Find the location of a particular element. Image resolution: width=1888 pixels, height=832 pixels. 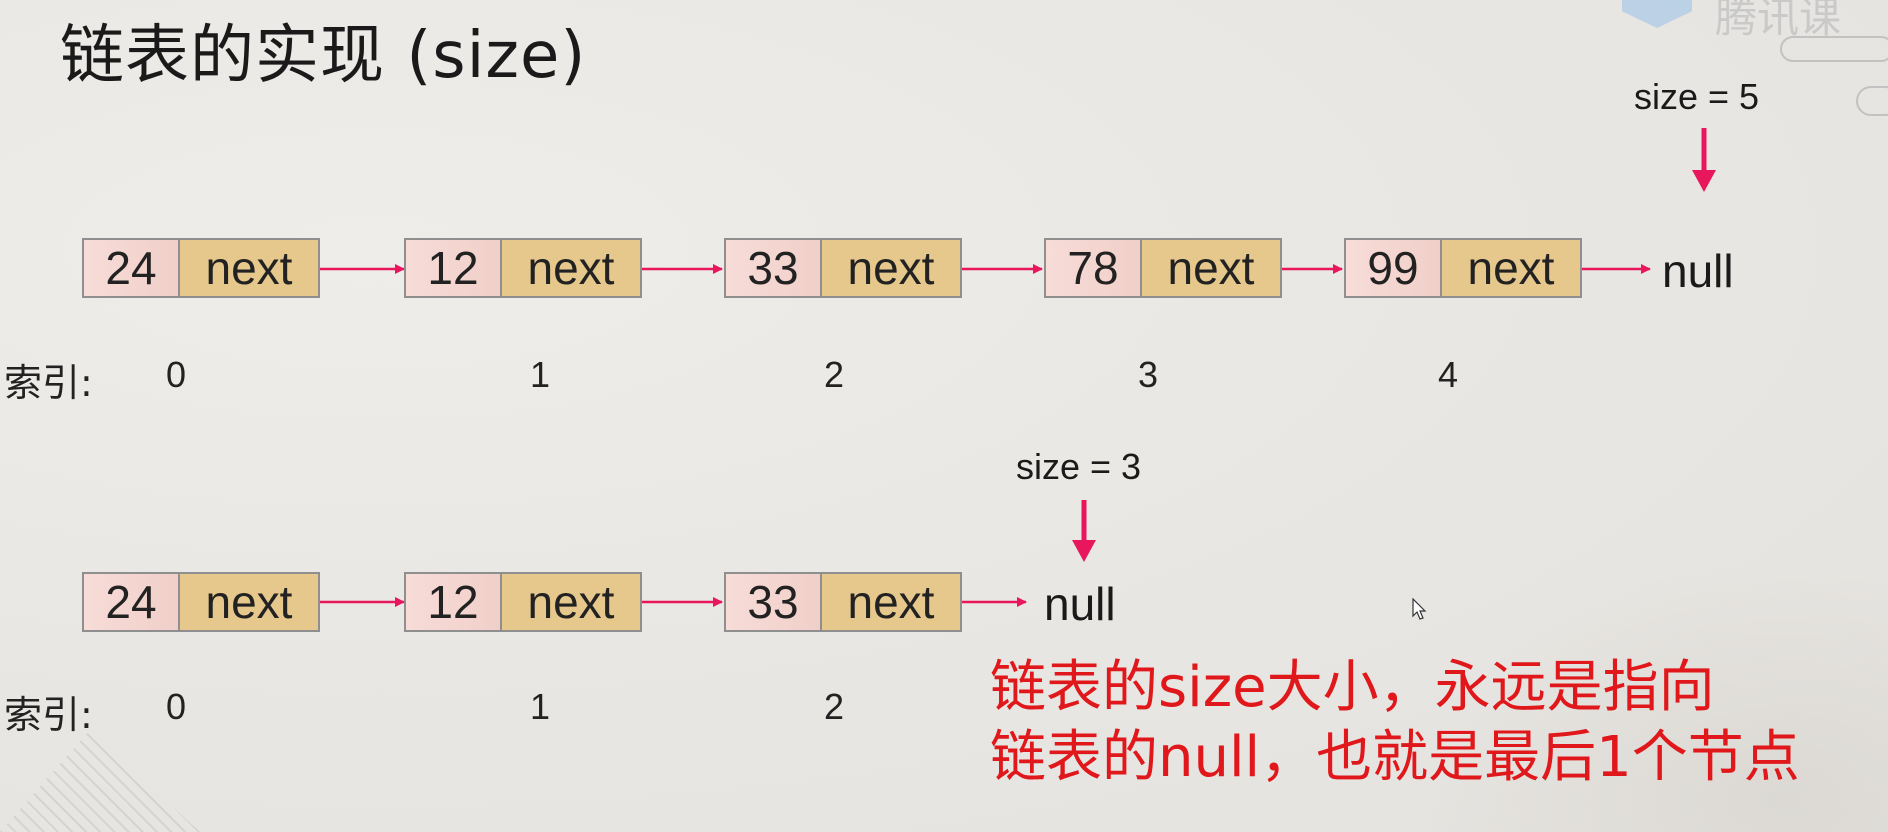

list2-index-1: 1 is located at coordinates (540, 706).